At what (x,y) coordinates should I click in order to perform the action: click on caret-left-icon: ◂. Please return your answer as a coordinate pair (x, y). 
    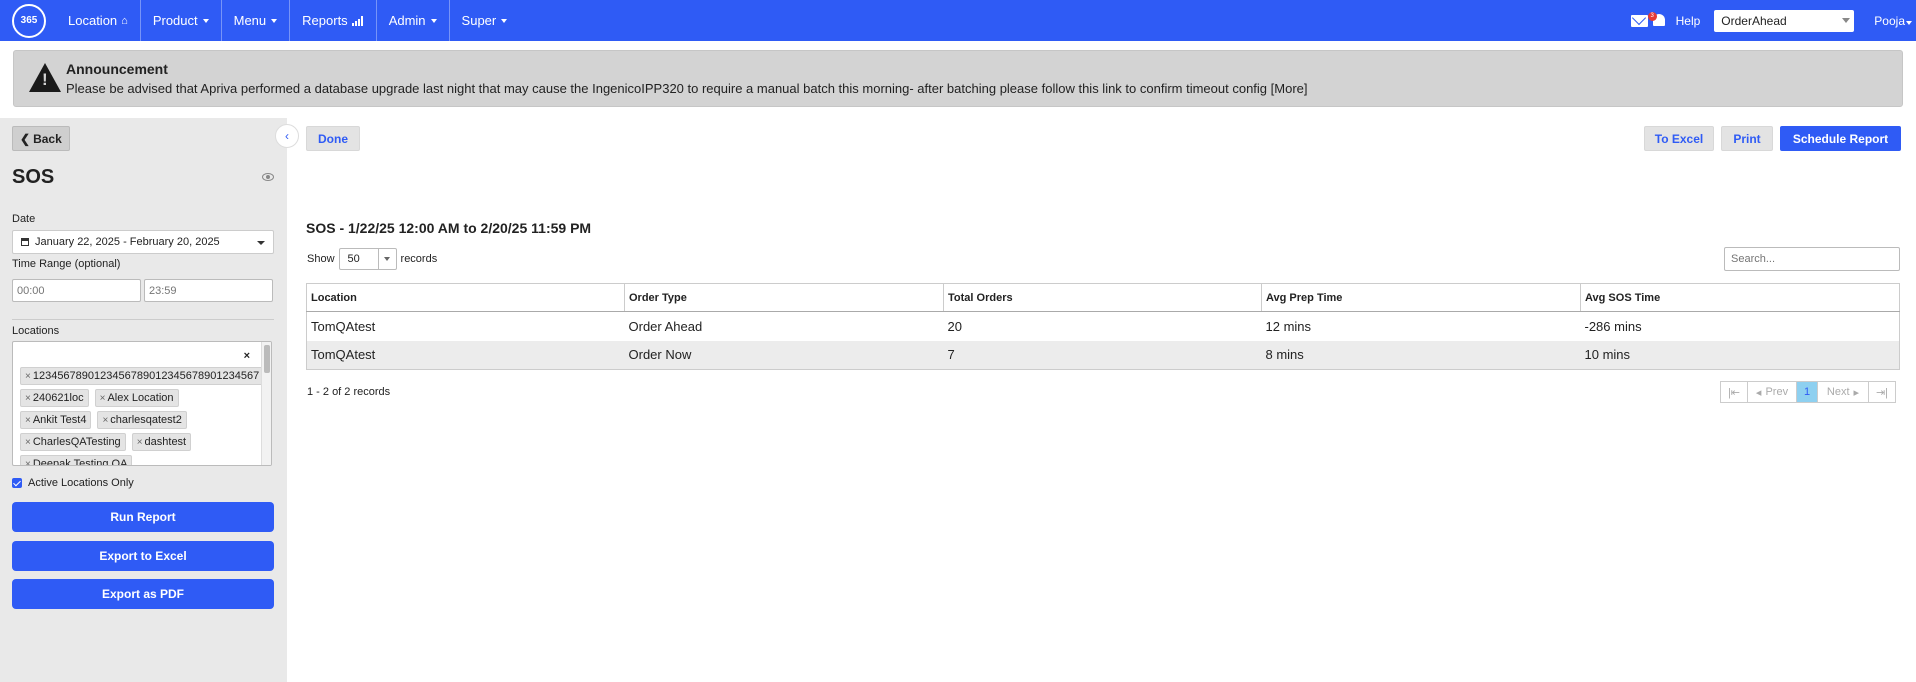
    Looking at the image, I should click on (1758, 392).